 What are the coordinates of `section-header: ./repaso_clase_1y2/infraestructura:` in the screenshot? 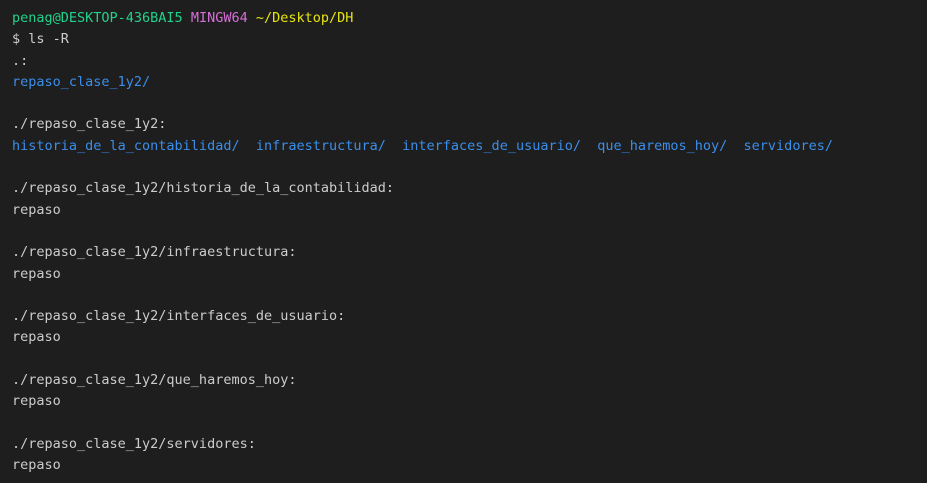 It's located at (154, 252).